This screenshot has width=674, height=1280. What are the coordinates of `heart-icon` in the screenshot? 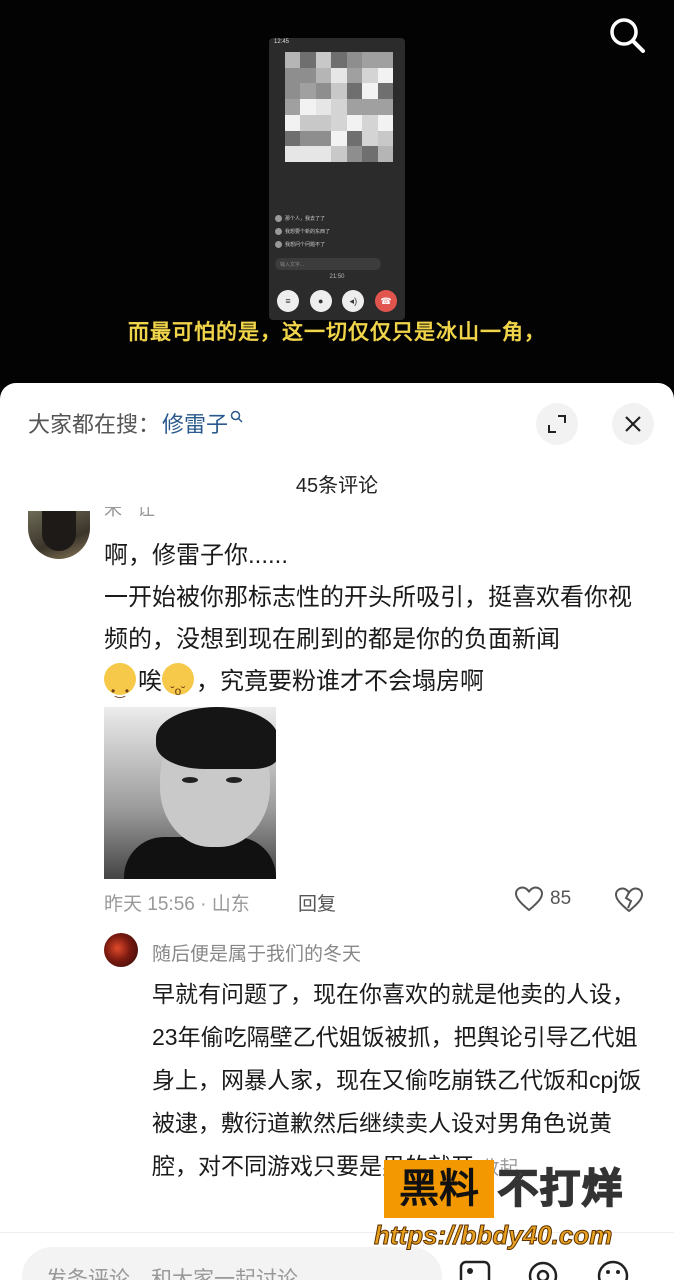 It's located at (529, 899).